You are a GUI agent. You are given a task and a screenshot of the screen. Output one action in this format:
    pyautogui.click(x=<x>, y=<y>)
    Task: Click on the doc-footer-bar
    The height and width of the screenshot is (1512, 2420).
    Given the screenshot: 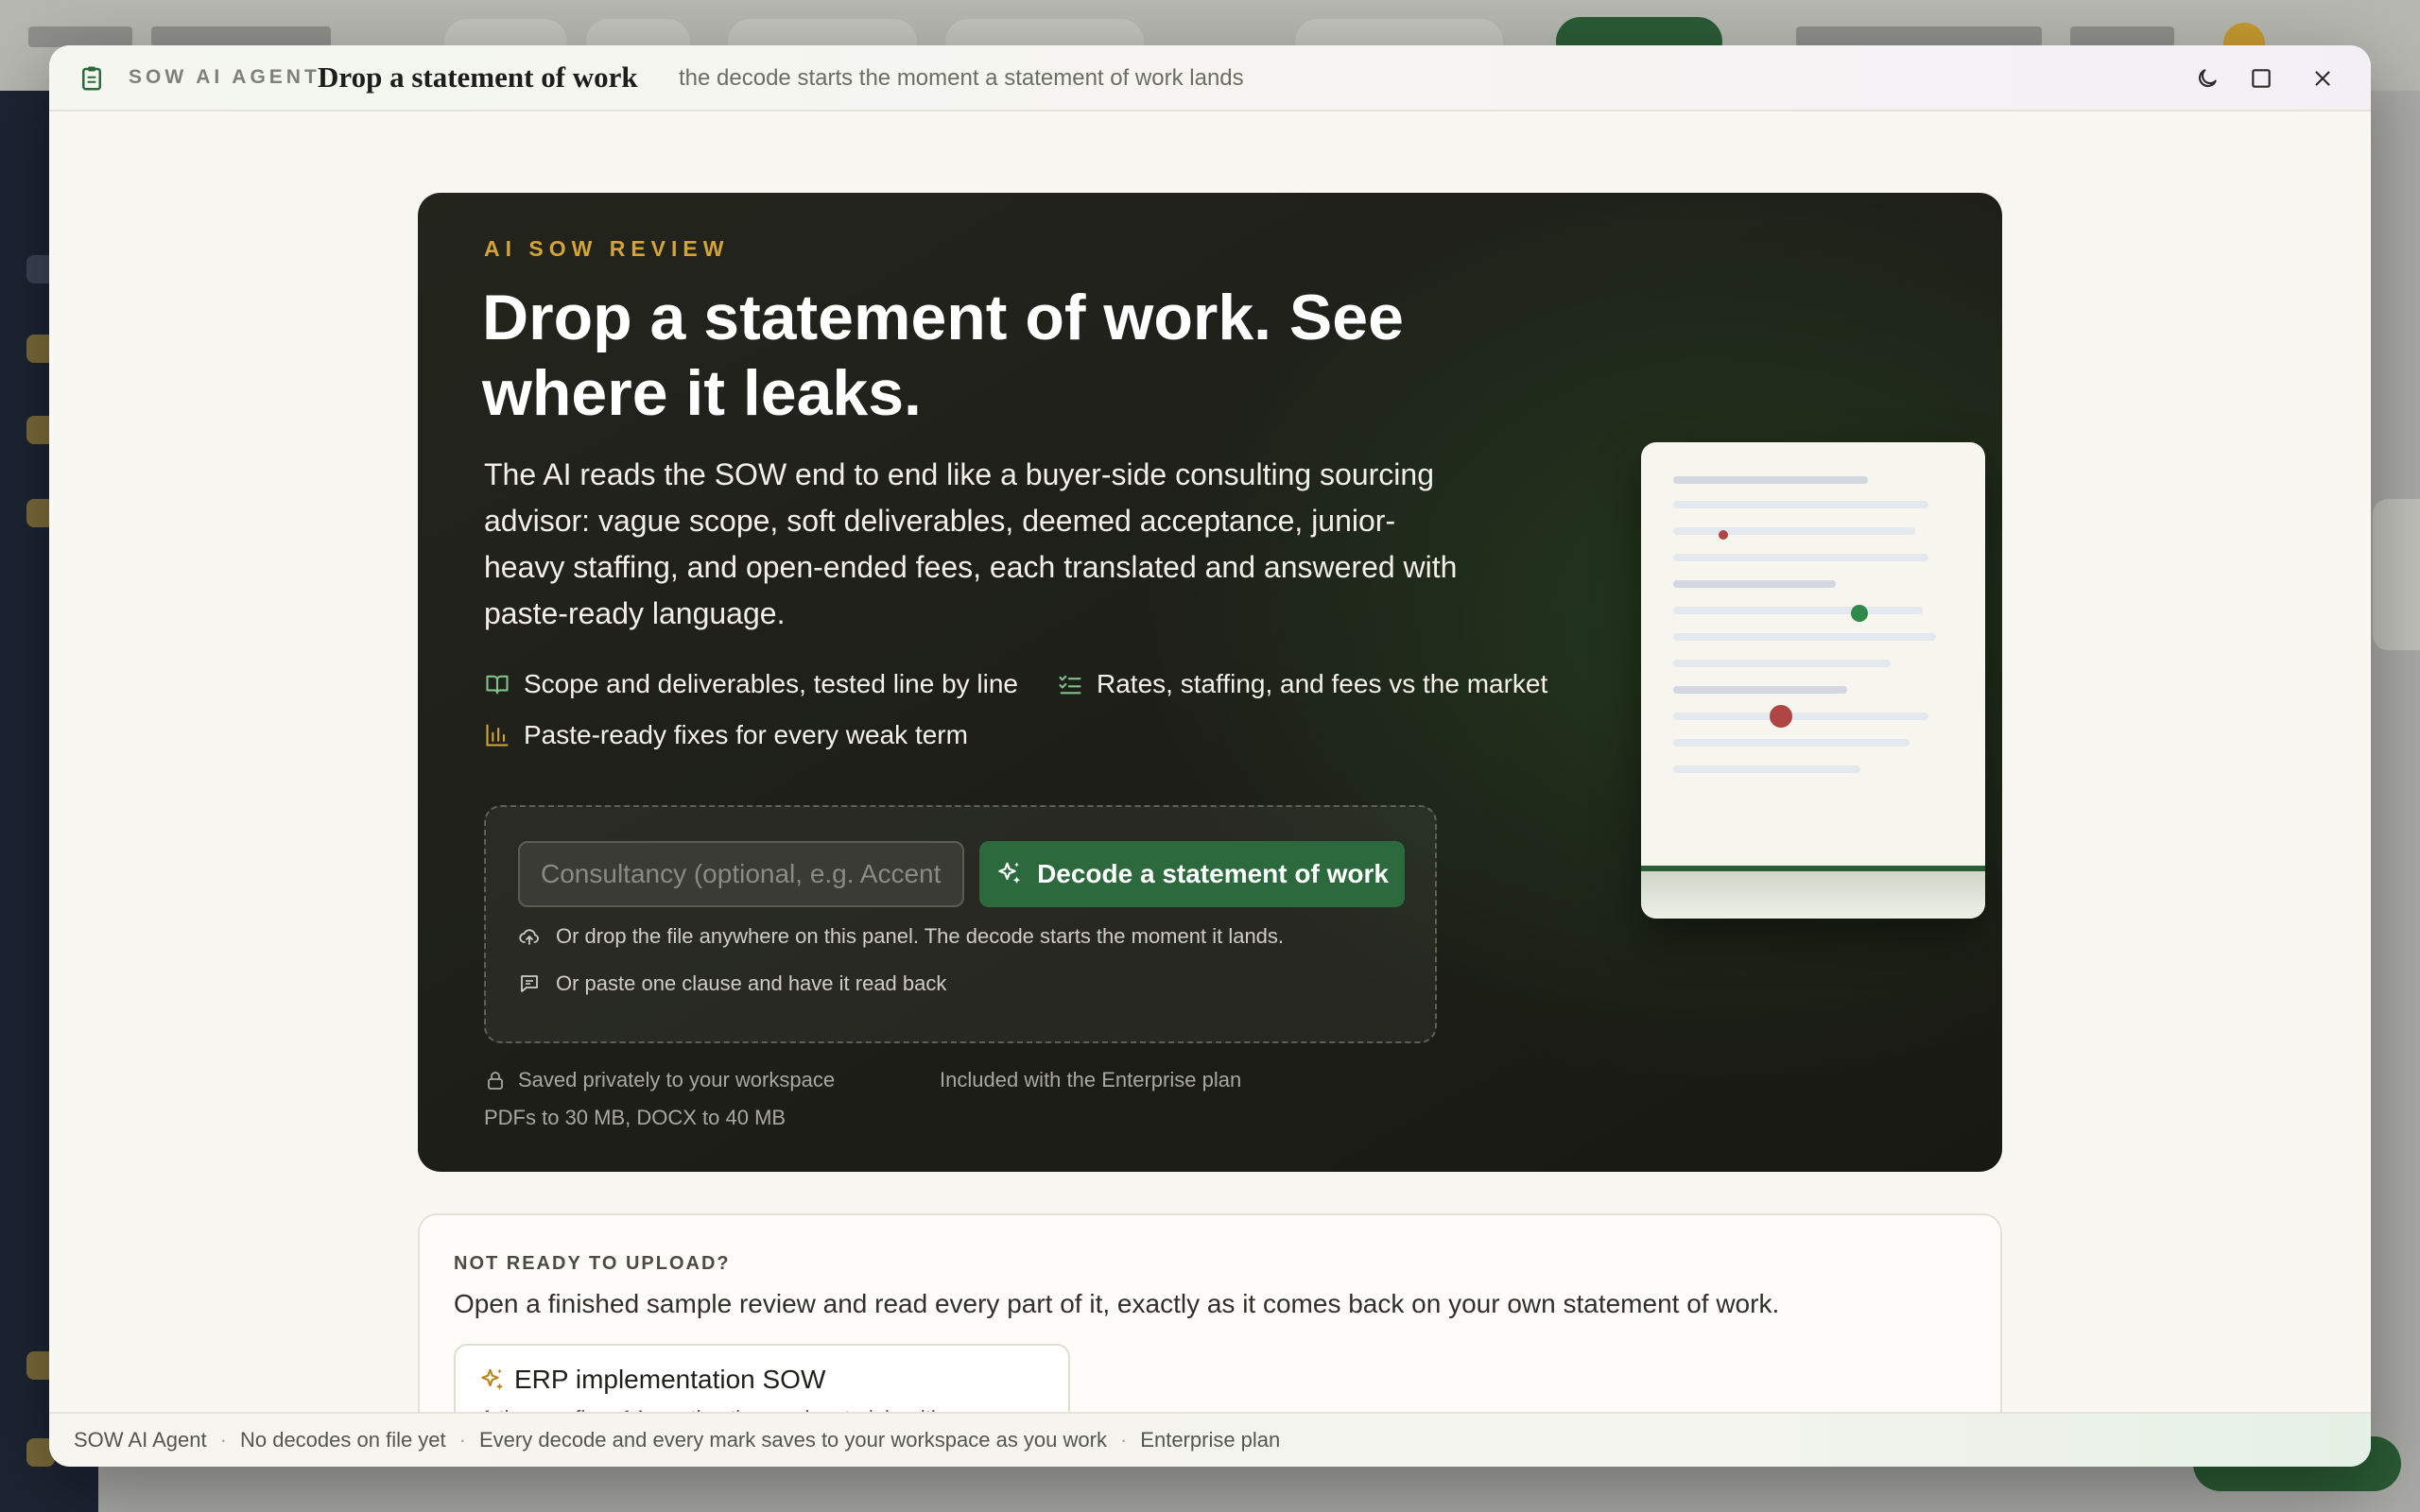 What is the action you would take?
    pyautogui.click(x=1813, y=892)
    